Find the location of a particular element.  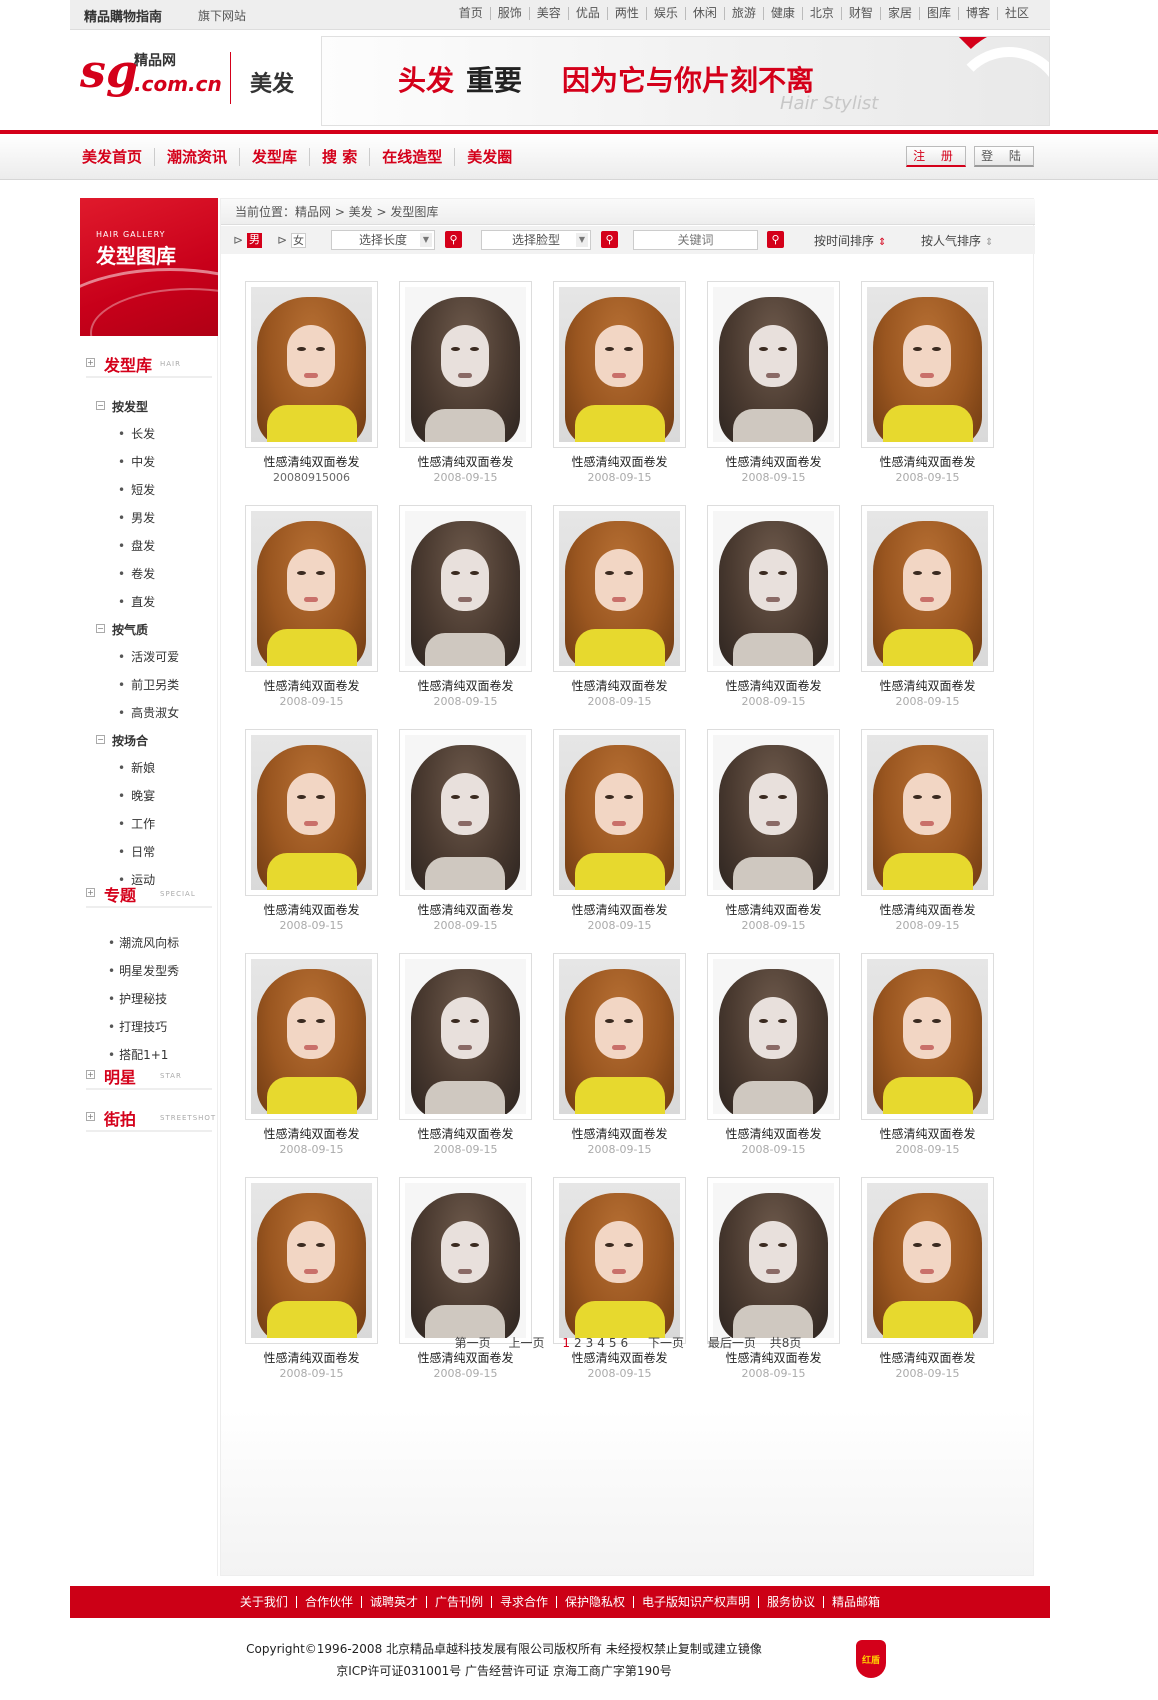

brand-name: 精品購物指南 is located at coordinates (123, 15).